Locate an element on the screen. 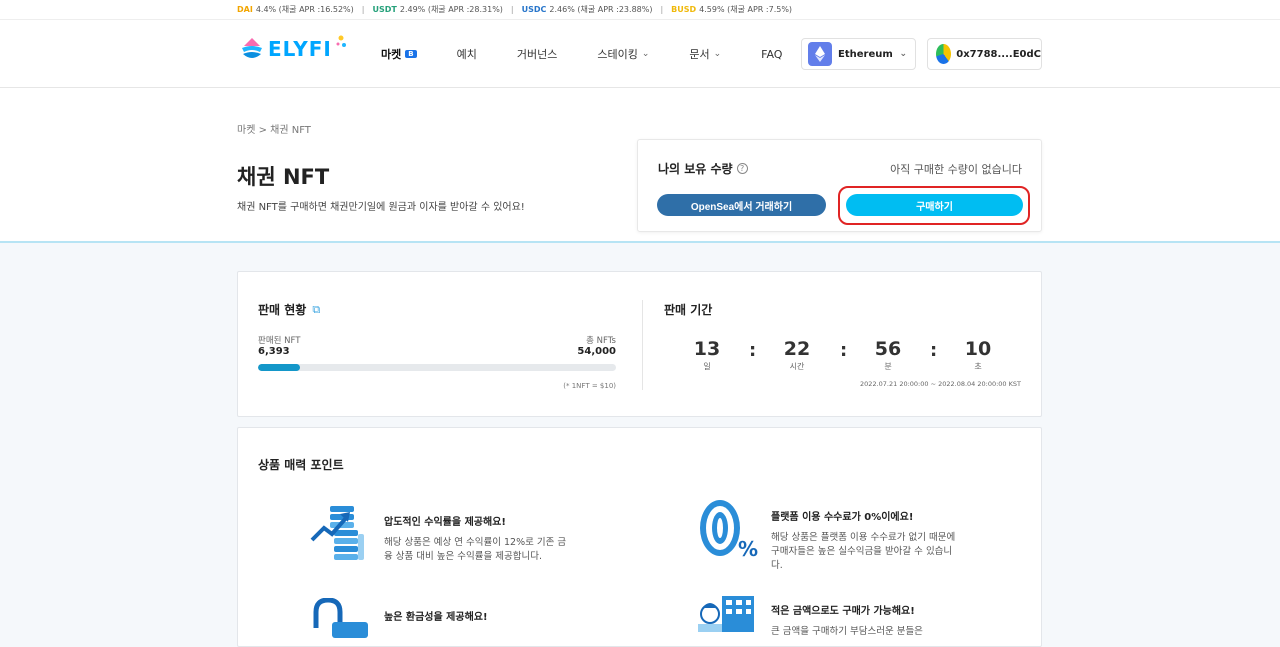 This screenshot has width=1280, height=647. lock-wallet-icon is located at coordinates (340, 618).